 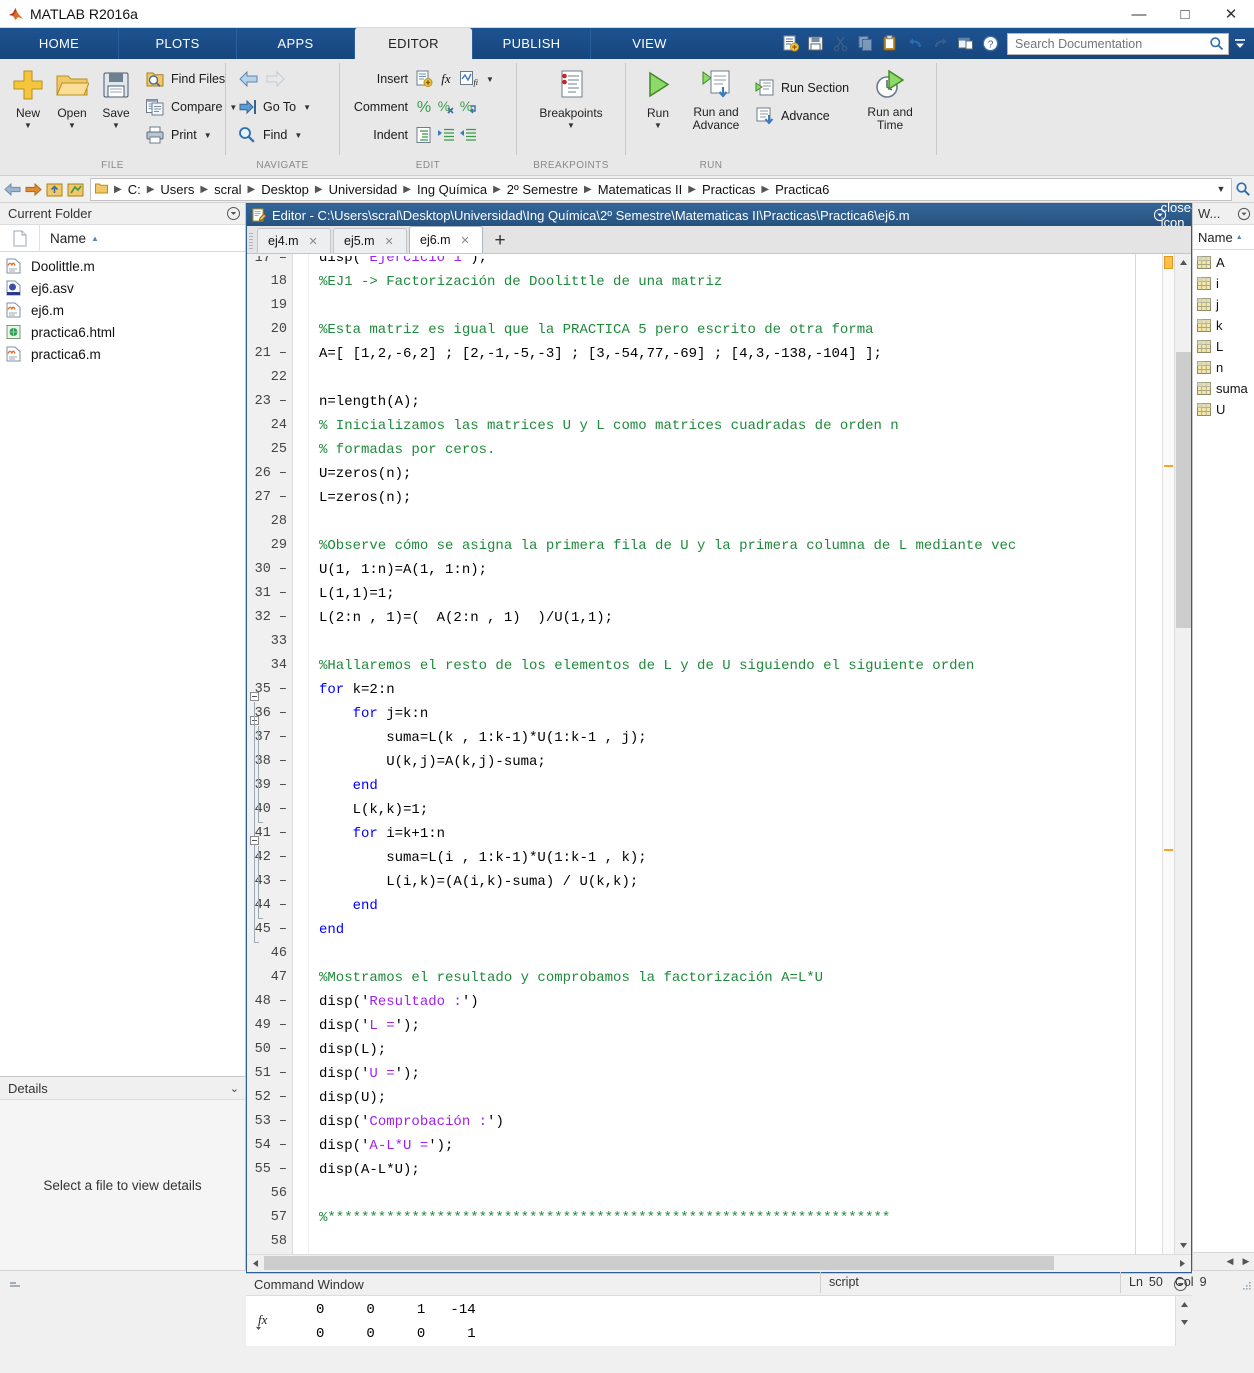 I want to click on breadcrumb-item-6: 2º Semestre, so click(x=542, y=189).